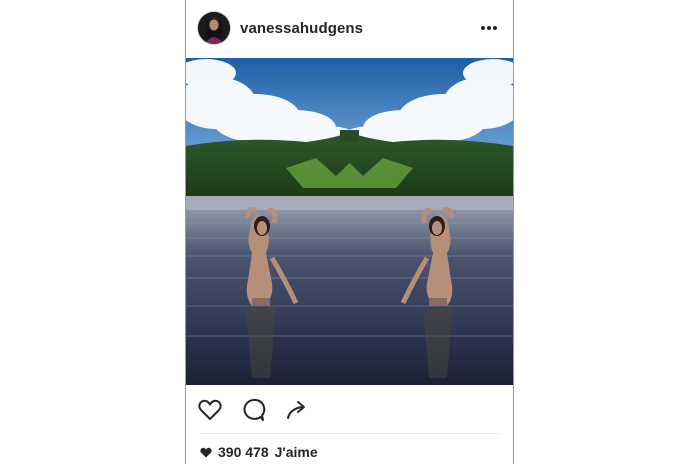  I want to click on username: vanessahudgens, so click(301, 28).